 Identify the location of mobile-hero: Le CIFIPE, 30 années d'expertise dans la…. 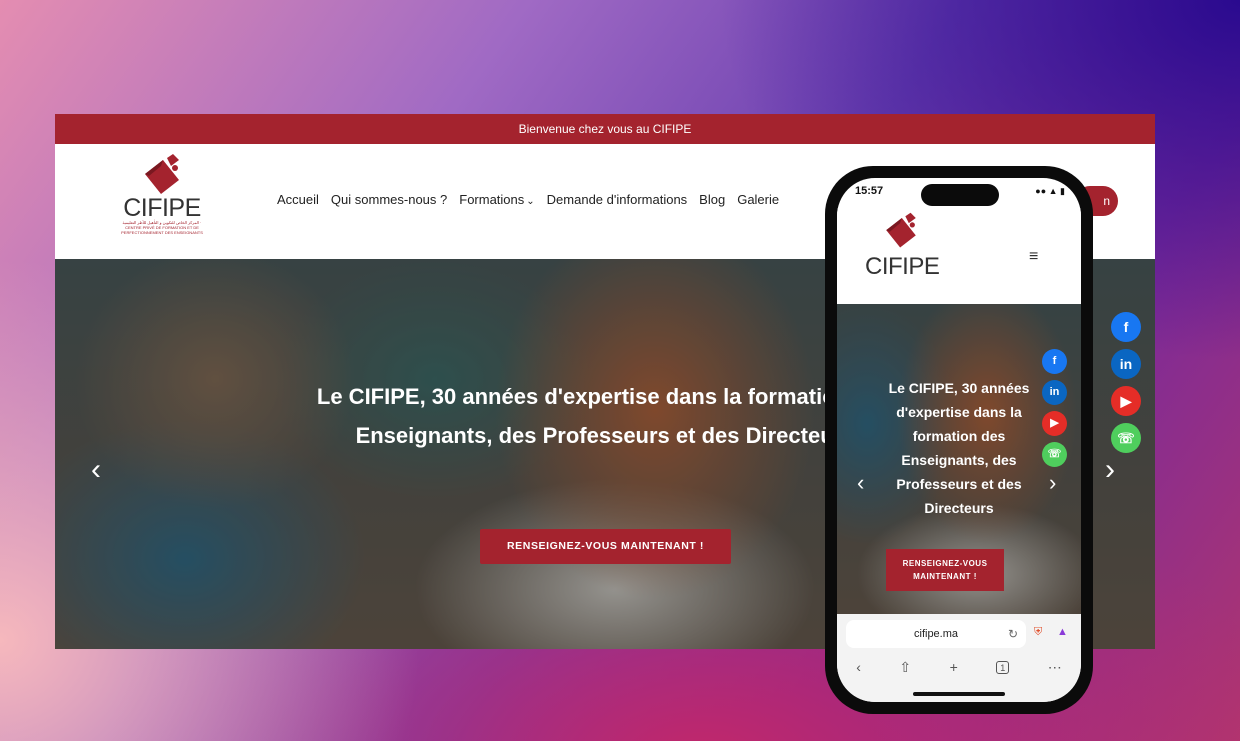
(959, 459).